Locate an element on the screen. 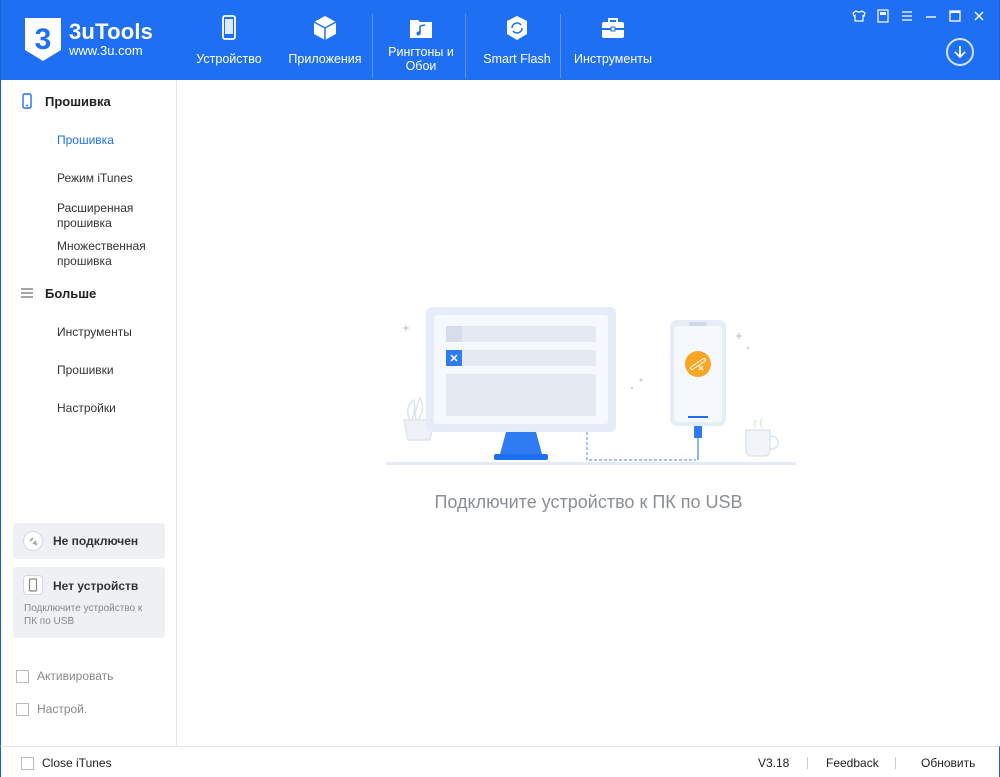  connect-device-illustration is located at coordinates (591, 386).